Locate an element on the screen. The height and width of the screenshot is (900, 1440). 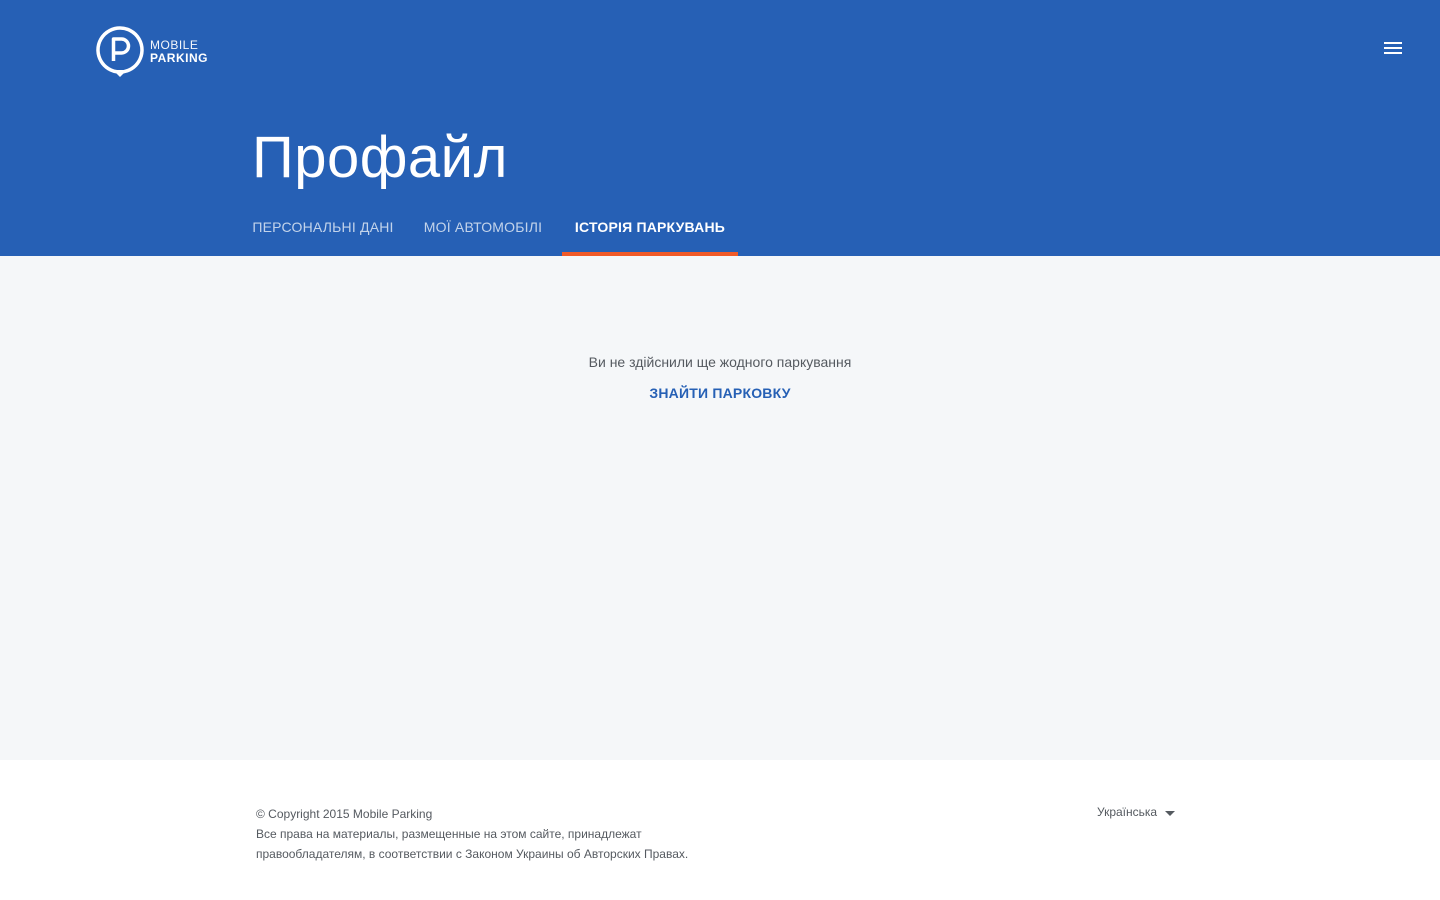
logo: MOBILE PARKING is located at coordinates (152, 52).